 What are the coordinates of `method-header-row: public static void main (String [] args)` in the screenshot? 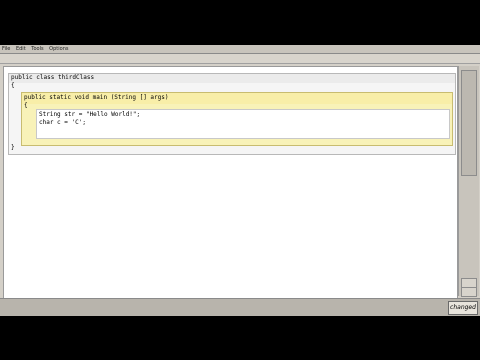 It's located at (237, 98).